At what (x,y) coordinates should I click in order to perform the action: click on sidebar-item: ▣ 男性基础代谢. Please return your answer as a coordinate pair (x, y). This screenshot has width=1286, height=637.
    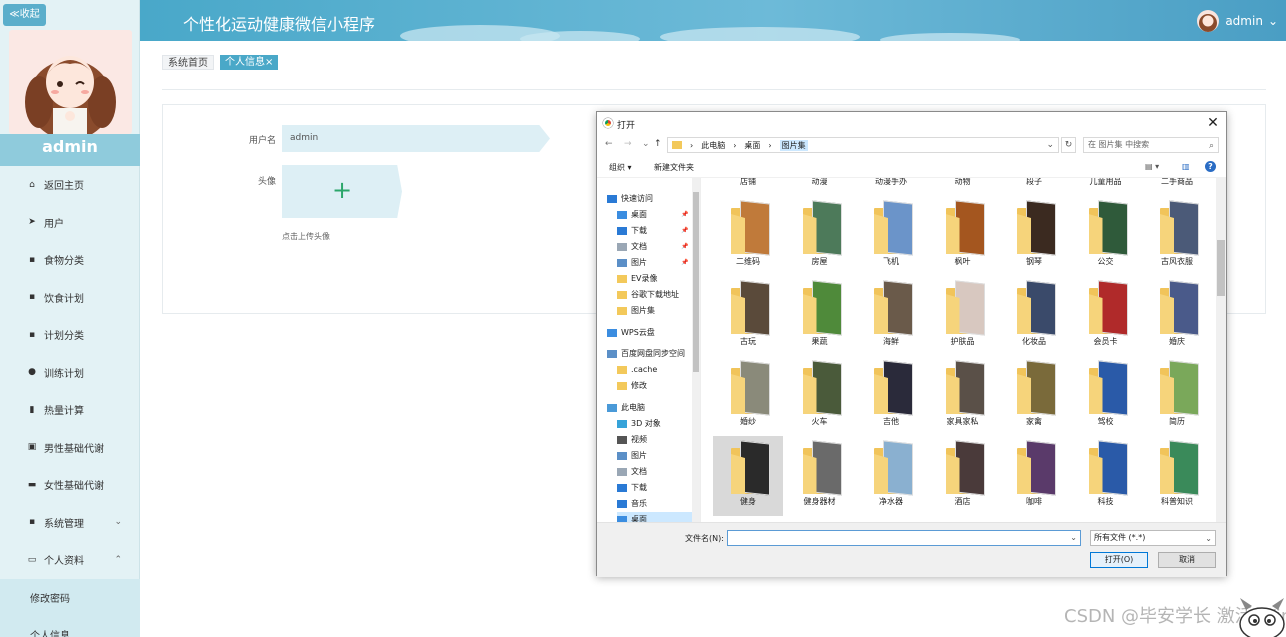
    Looking at the image, I should click on (70, 448).